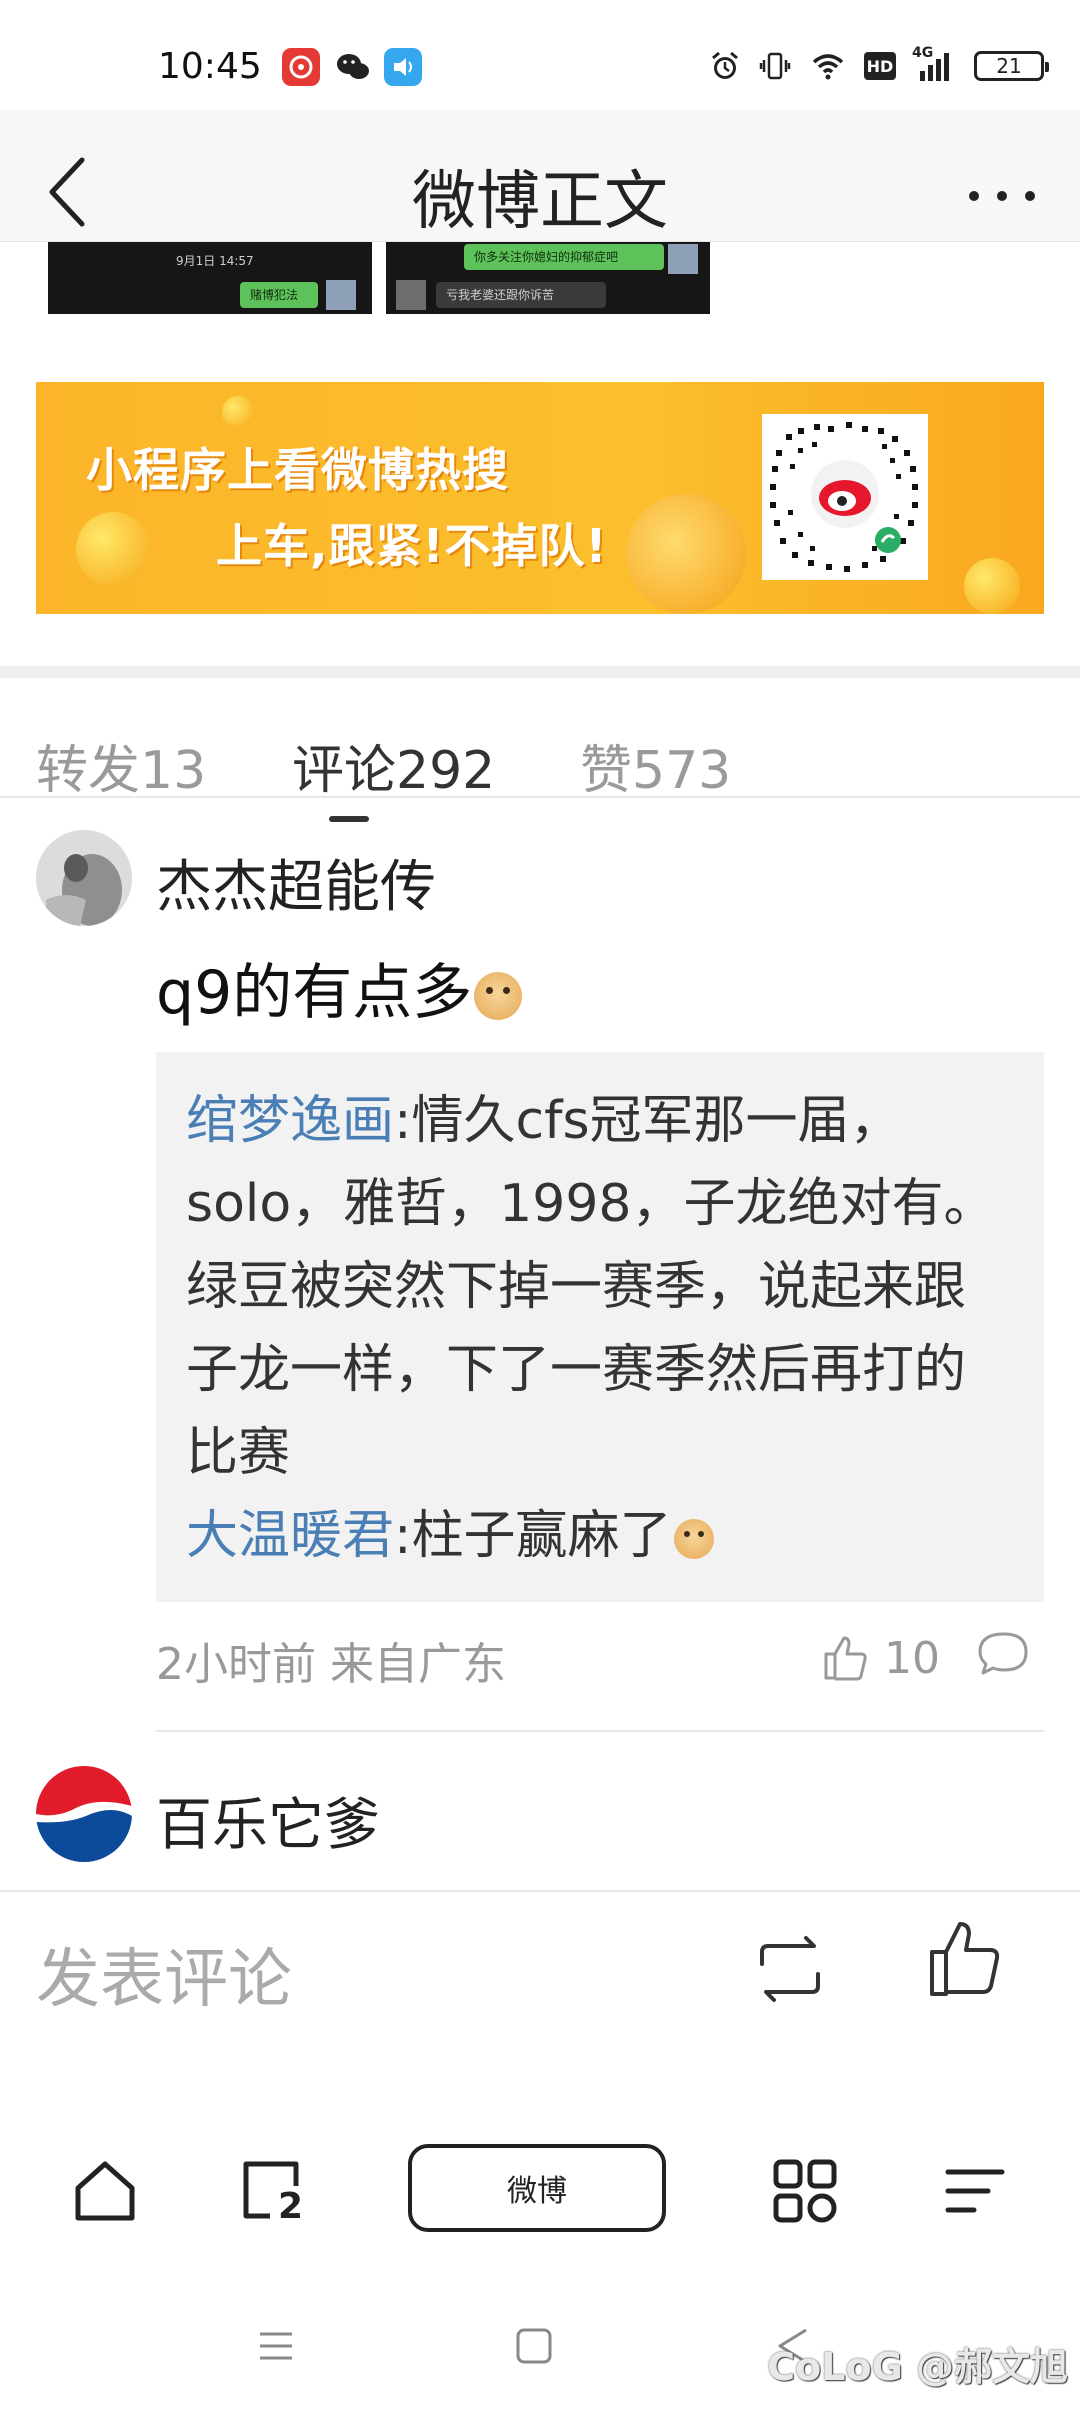 The width and height of the screenshot is (1080, 2412). I want to click on comment-input: 发表评论, so click(164, 1974).